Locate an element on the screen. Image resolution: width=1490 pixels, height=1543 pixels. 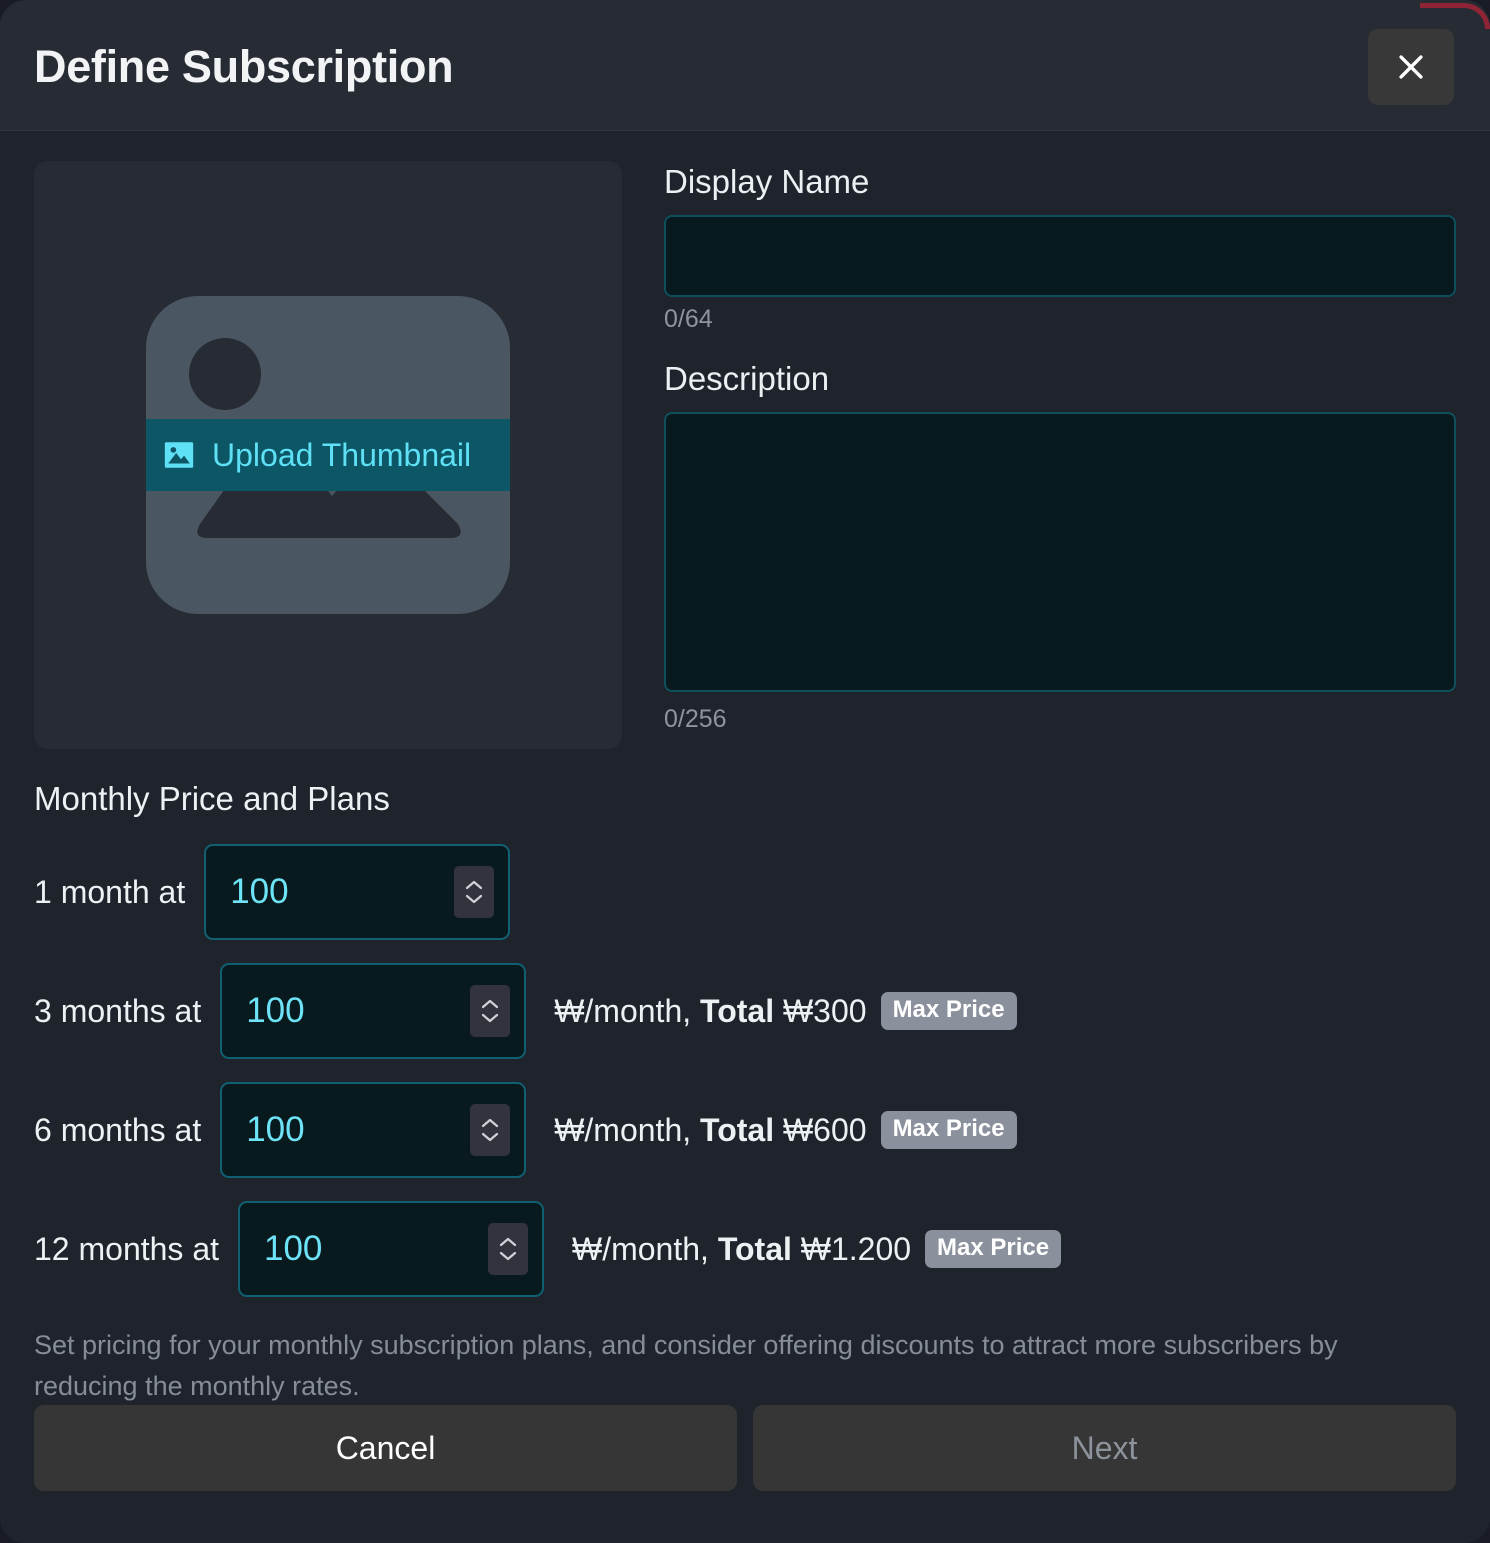
description-label: Description is located at coordinates (747, 378).